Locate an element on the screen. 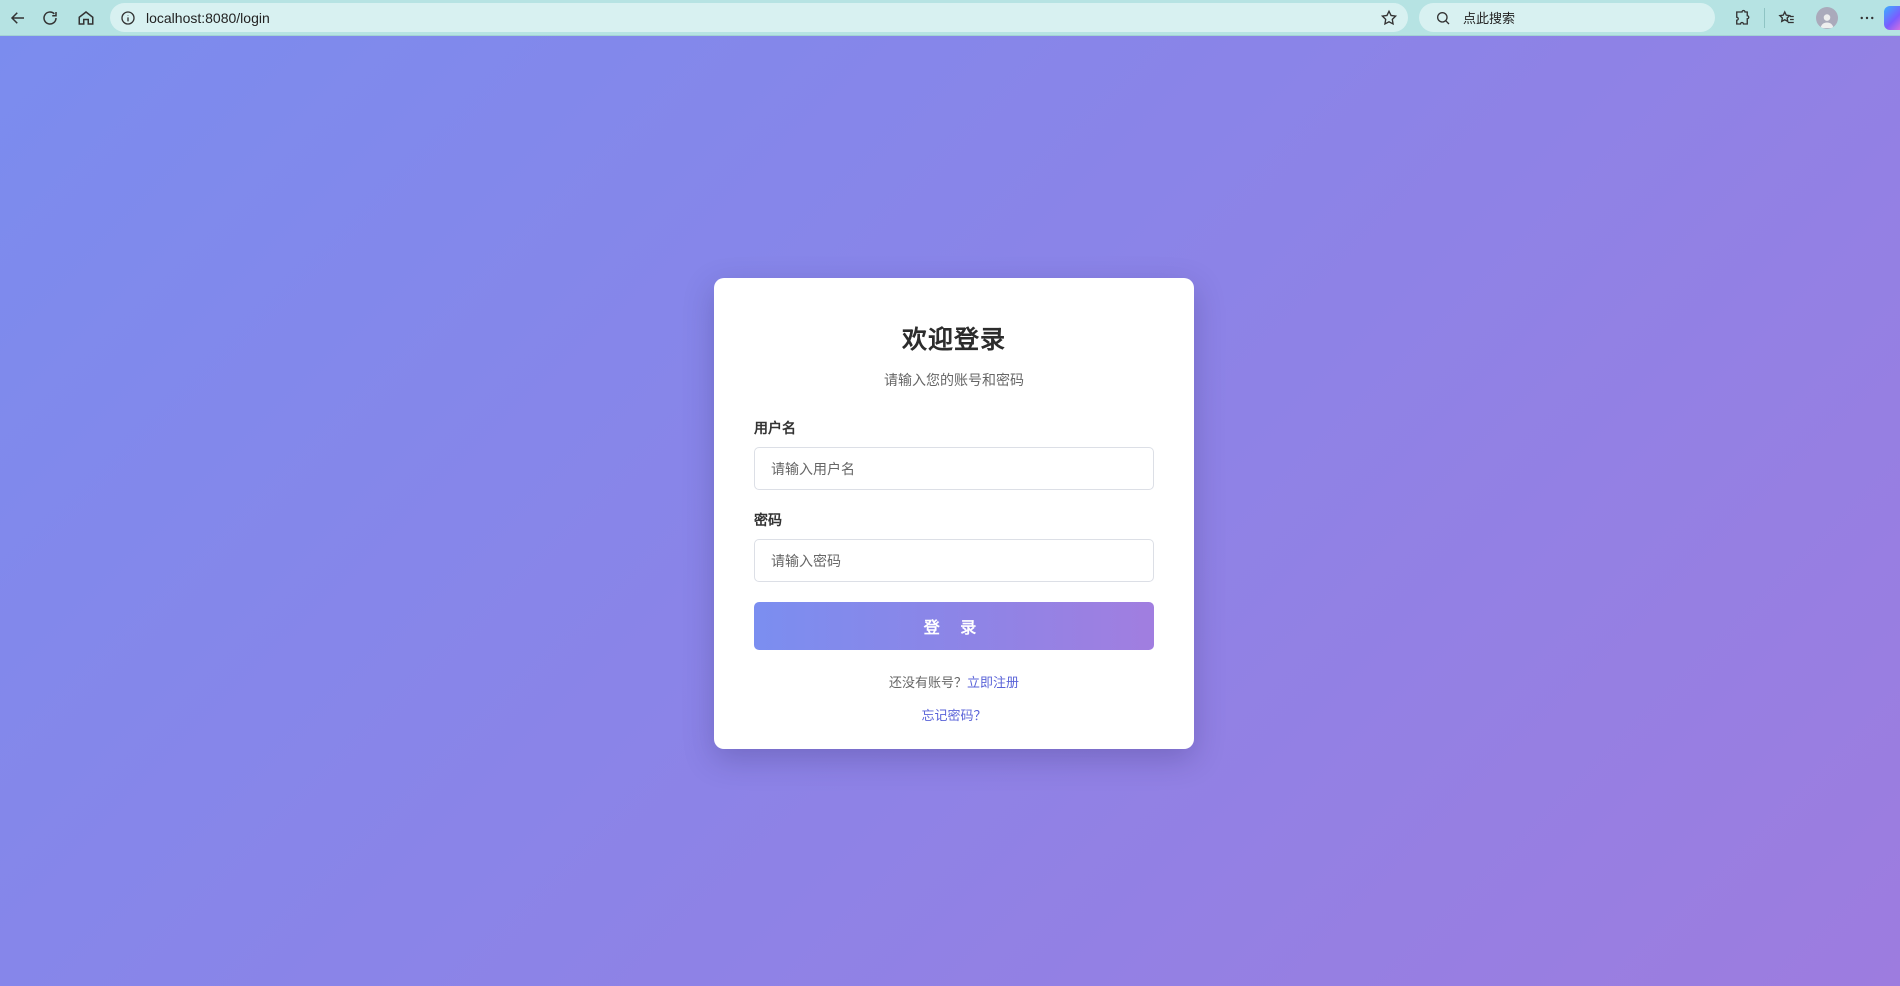 Image resolution: width=1900 pixels, height=986 pixels. extensions-button is located at coordinates (1742, 18).